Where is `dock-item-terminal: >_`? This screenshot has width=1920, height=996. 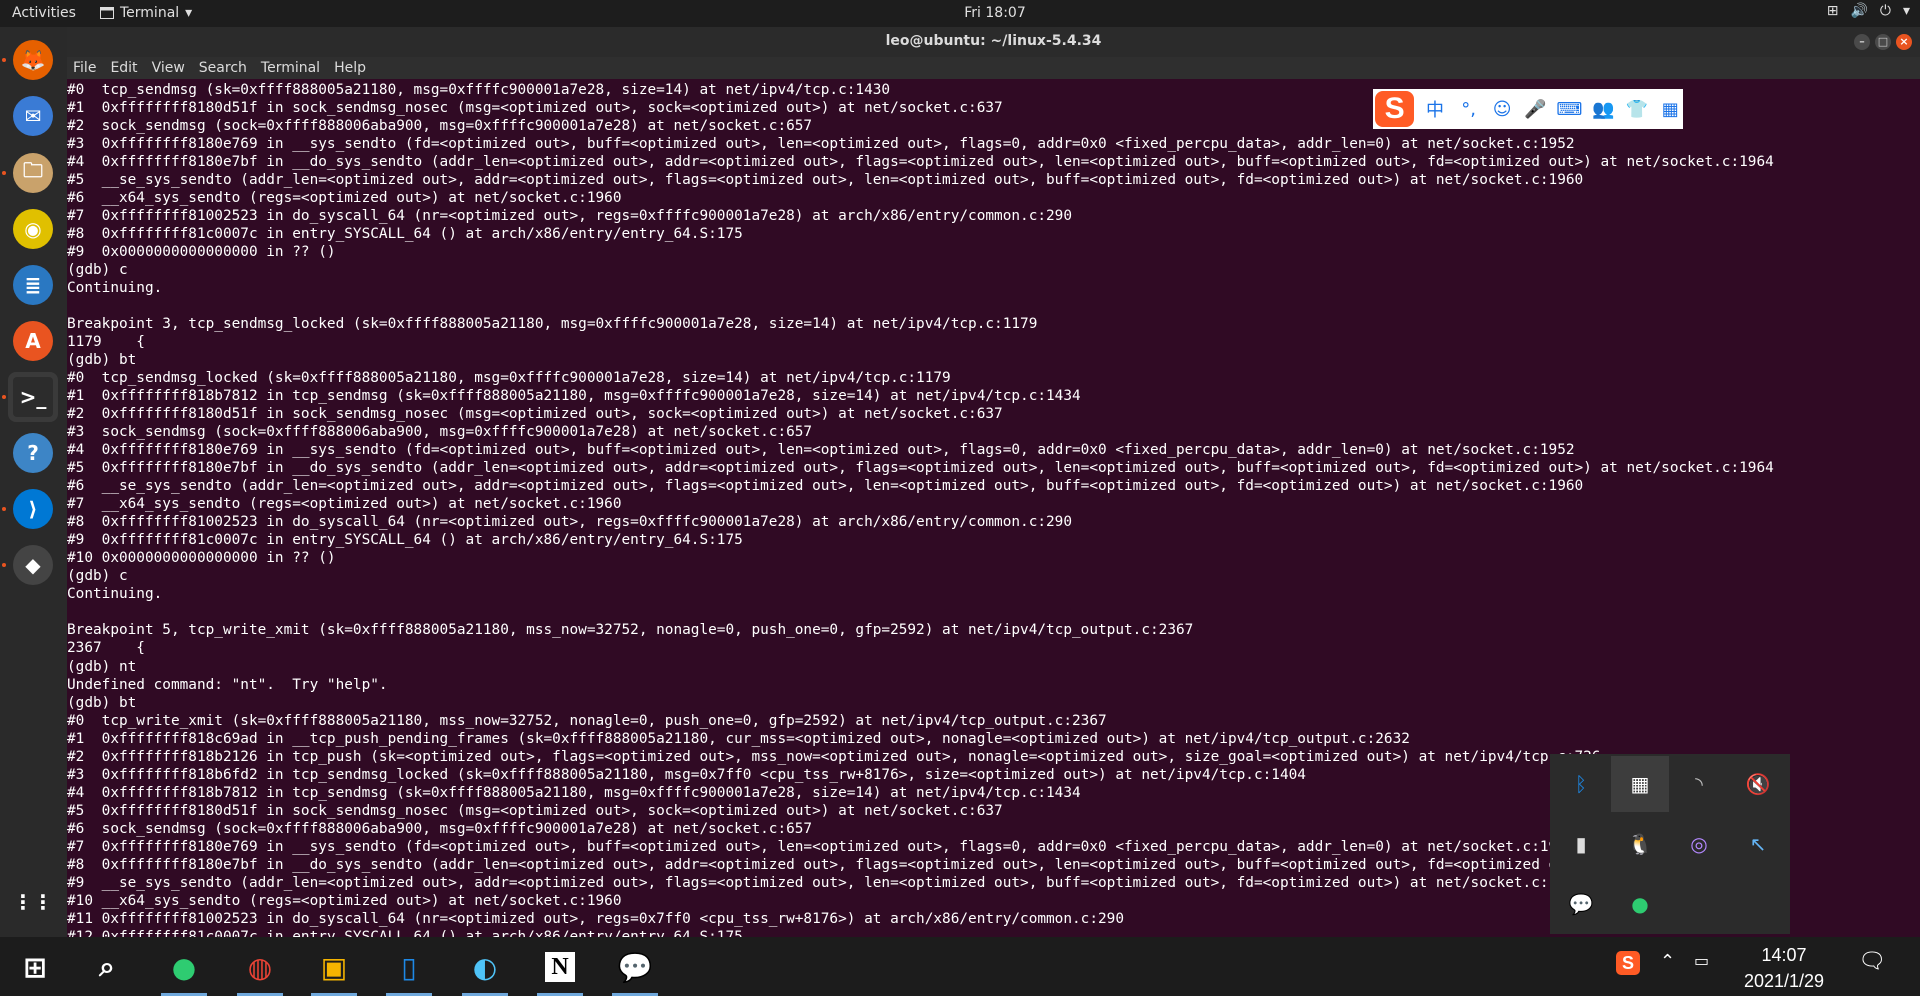
dock-item-terminal: >_ is located at coordinates (33, 397).